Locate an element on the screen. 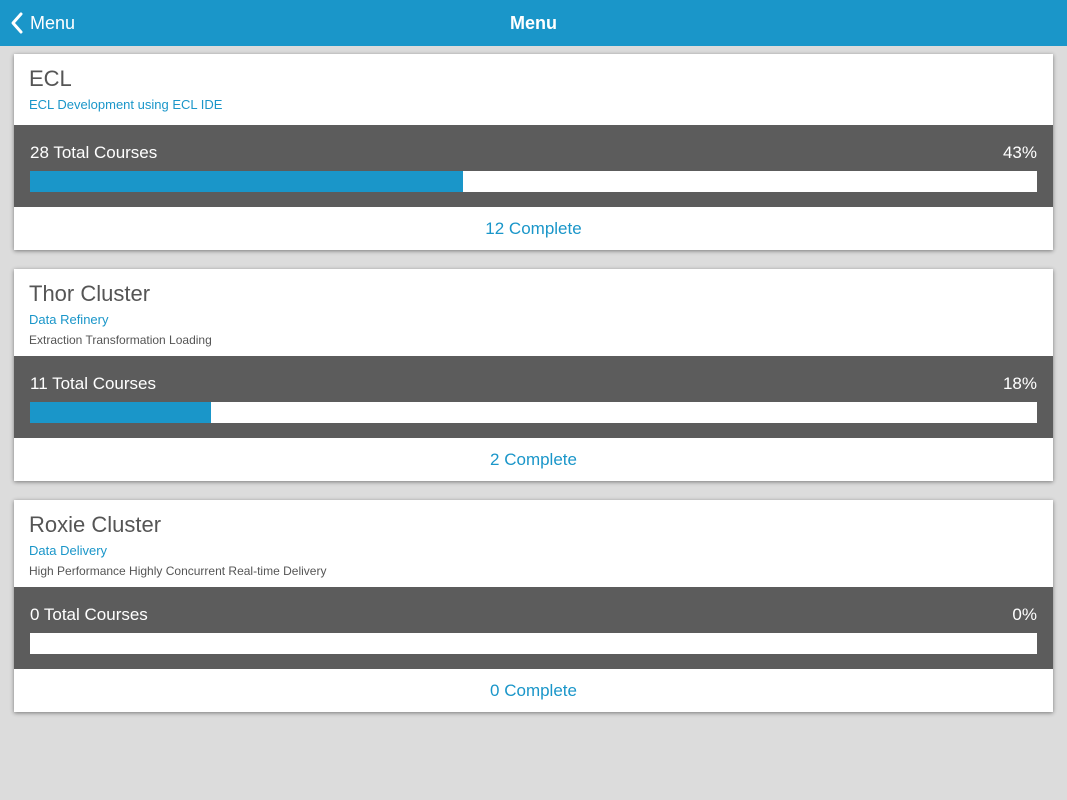  progress-percent: 18% is located at coordinates (1019, 383).